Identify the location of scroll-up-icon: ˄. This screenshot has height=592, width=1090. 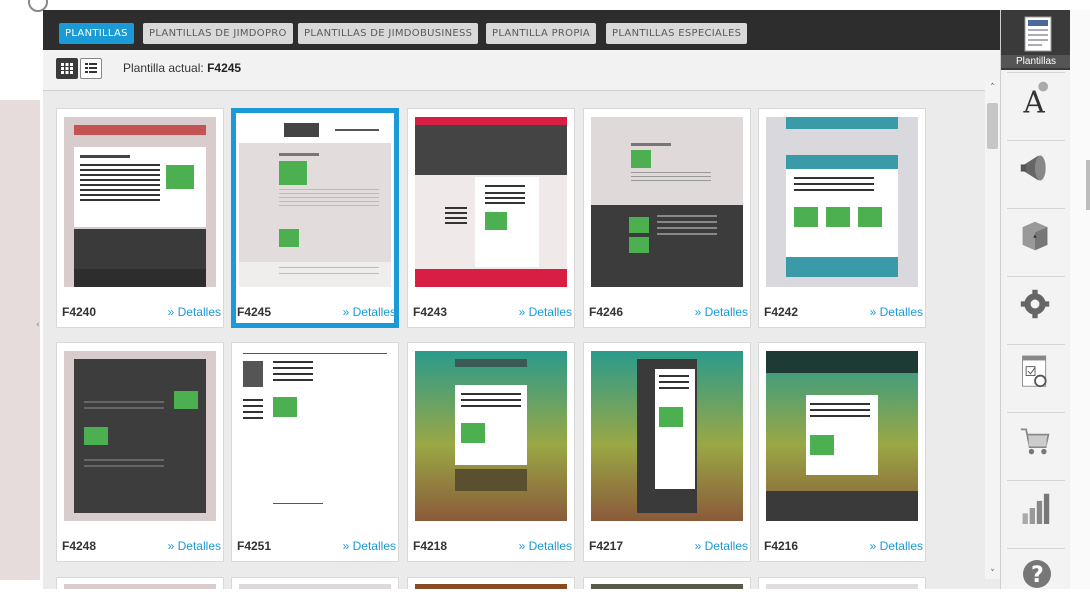
(992, 89).